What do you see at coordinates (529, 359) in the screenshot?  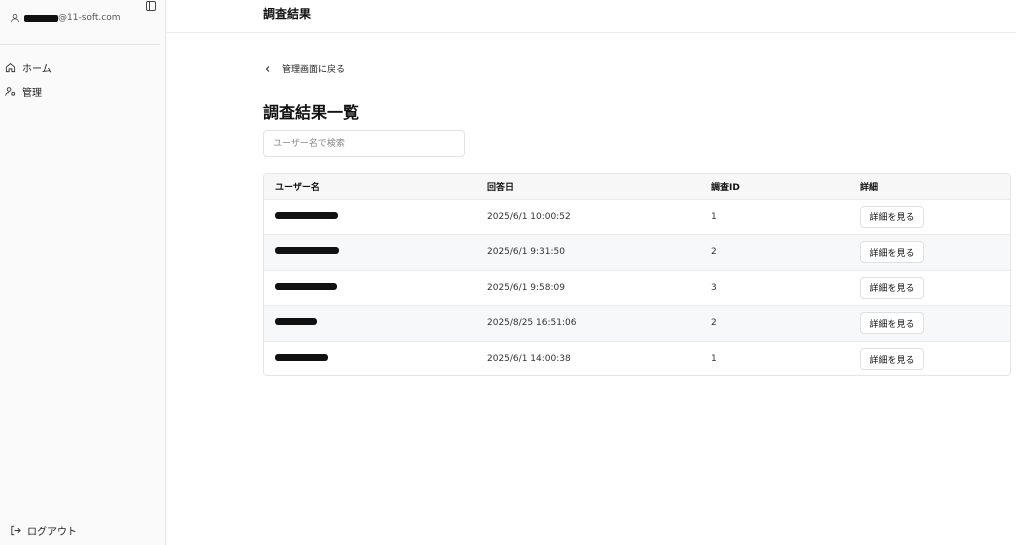 I see `date-cell: 2025/6/1 14:00:38` at bounding box center [529, 359].